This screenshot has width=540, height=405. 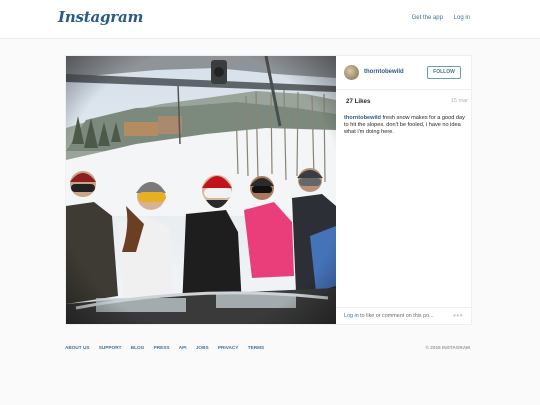 I want to click on get-the-app-link: Get the app, so click(x=427, y=18).